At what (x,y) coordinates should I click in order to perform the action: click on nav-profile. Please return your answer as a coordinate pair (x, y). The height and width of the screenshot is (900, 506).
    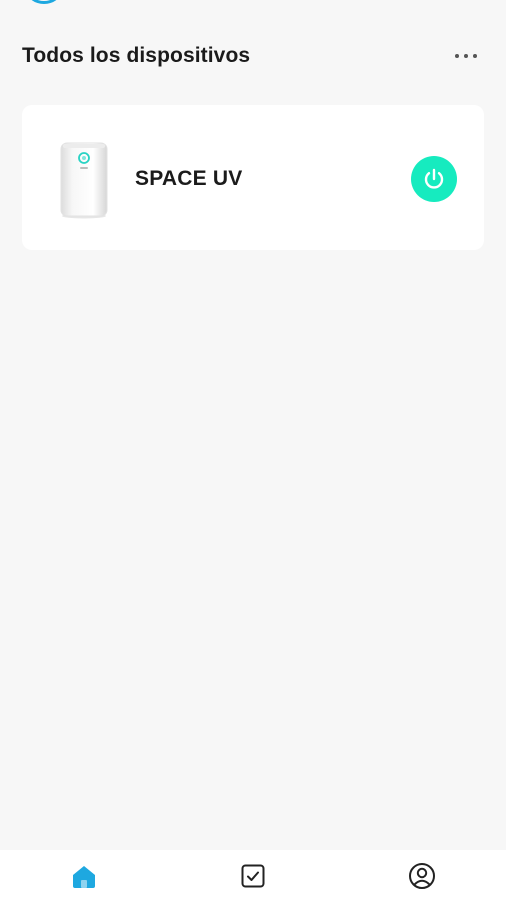
    Looking at the image, I should click on (422, 876).